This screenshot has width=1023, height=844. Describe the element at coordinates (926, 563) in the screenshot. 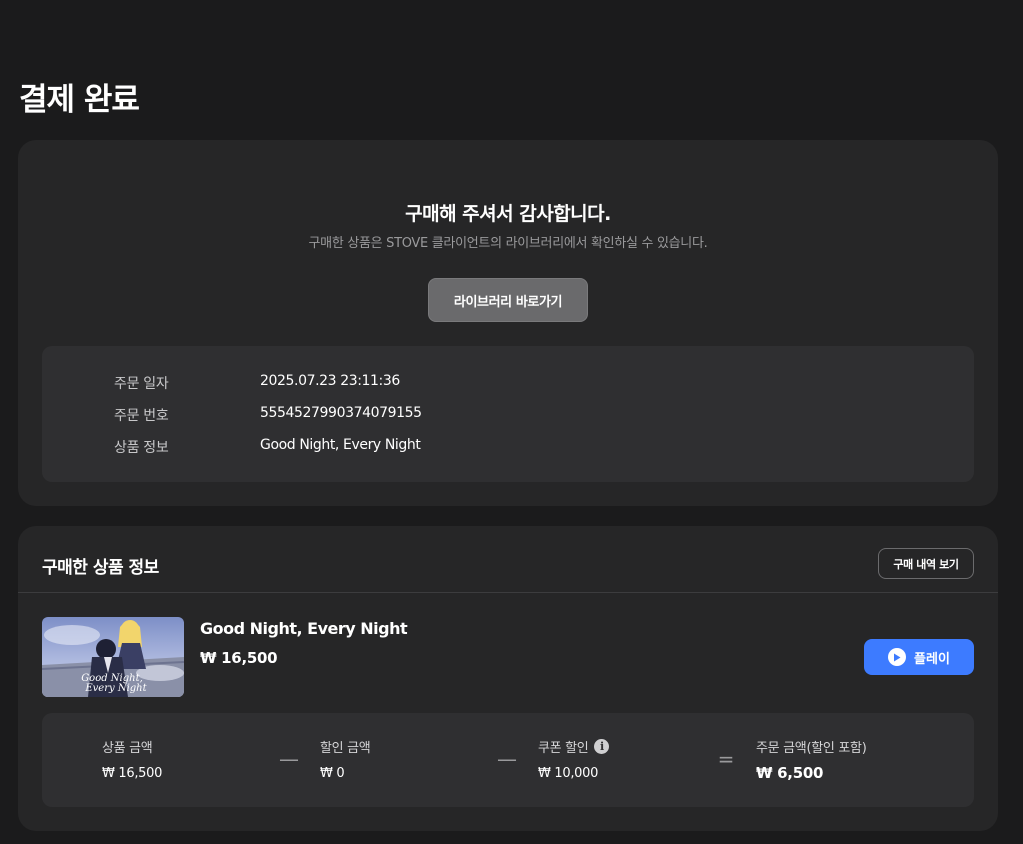

I see `purchase-history-button: 구매 내역 보기` at that location.